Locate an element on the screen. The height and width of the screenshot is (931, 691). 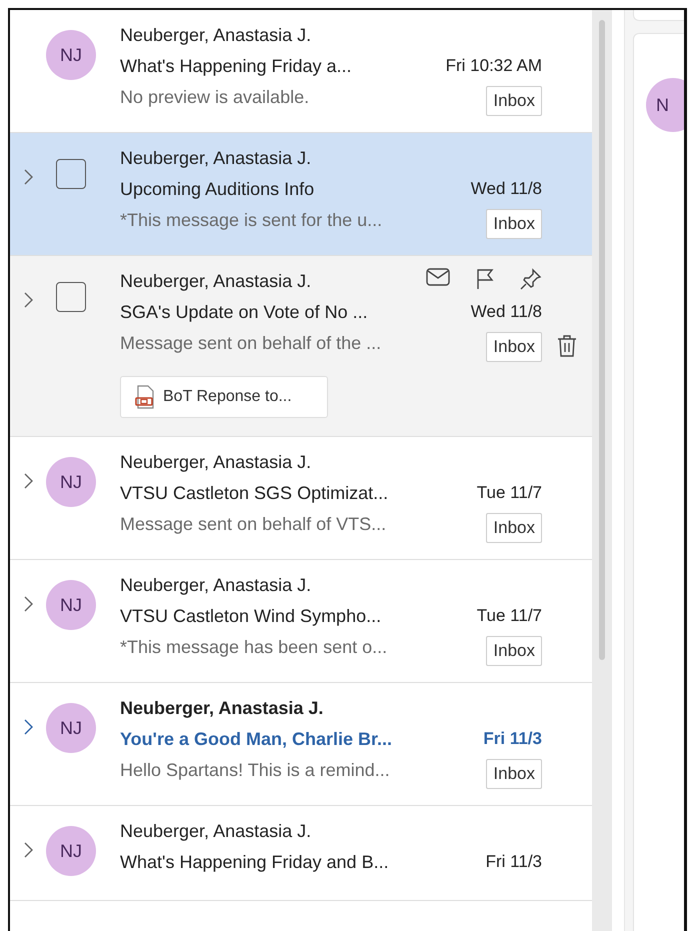
document-icon is located at coordinates (145, 397).